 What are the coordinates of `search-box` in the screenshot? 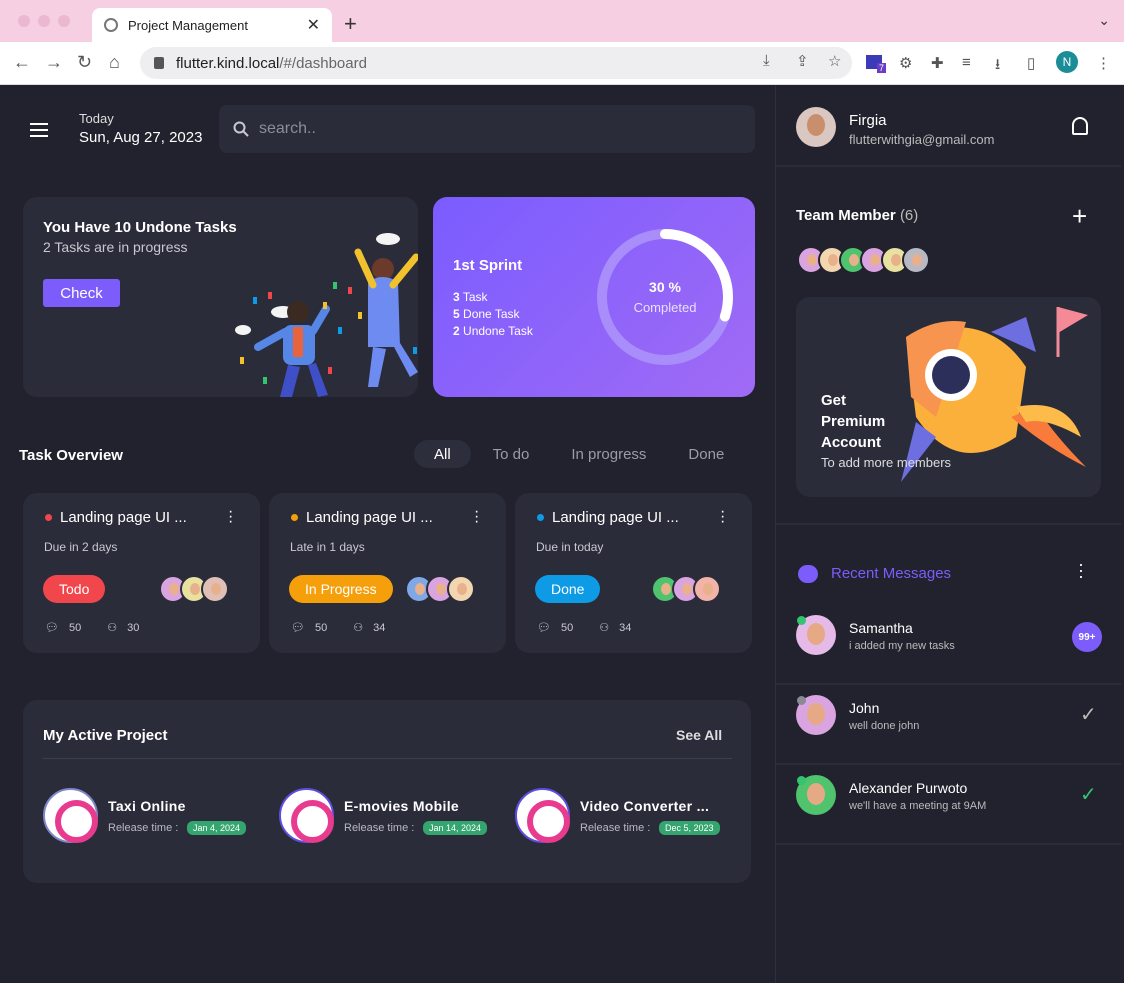 It's located at (487, 129).